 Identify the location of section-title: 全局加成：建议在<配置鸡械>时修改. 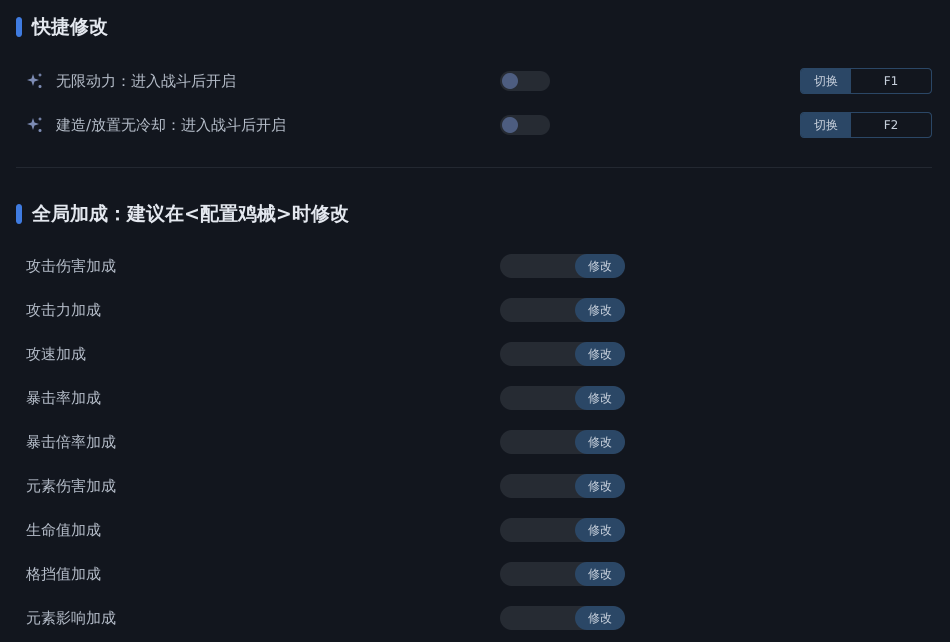
(190, 214).